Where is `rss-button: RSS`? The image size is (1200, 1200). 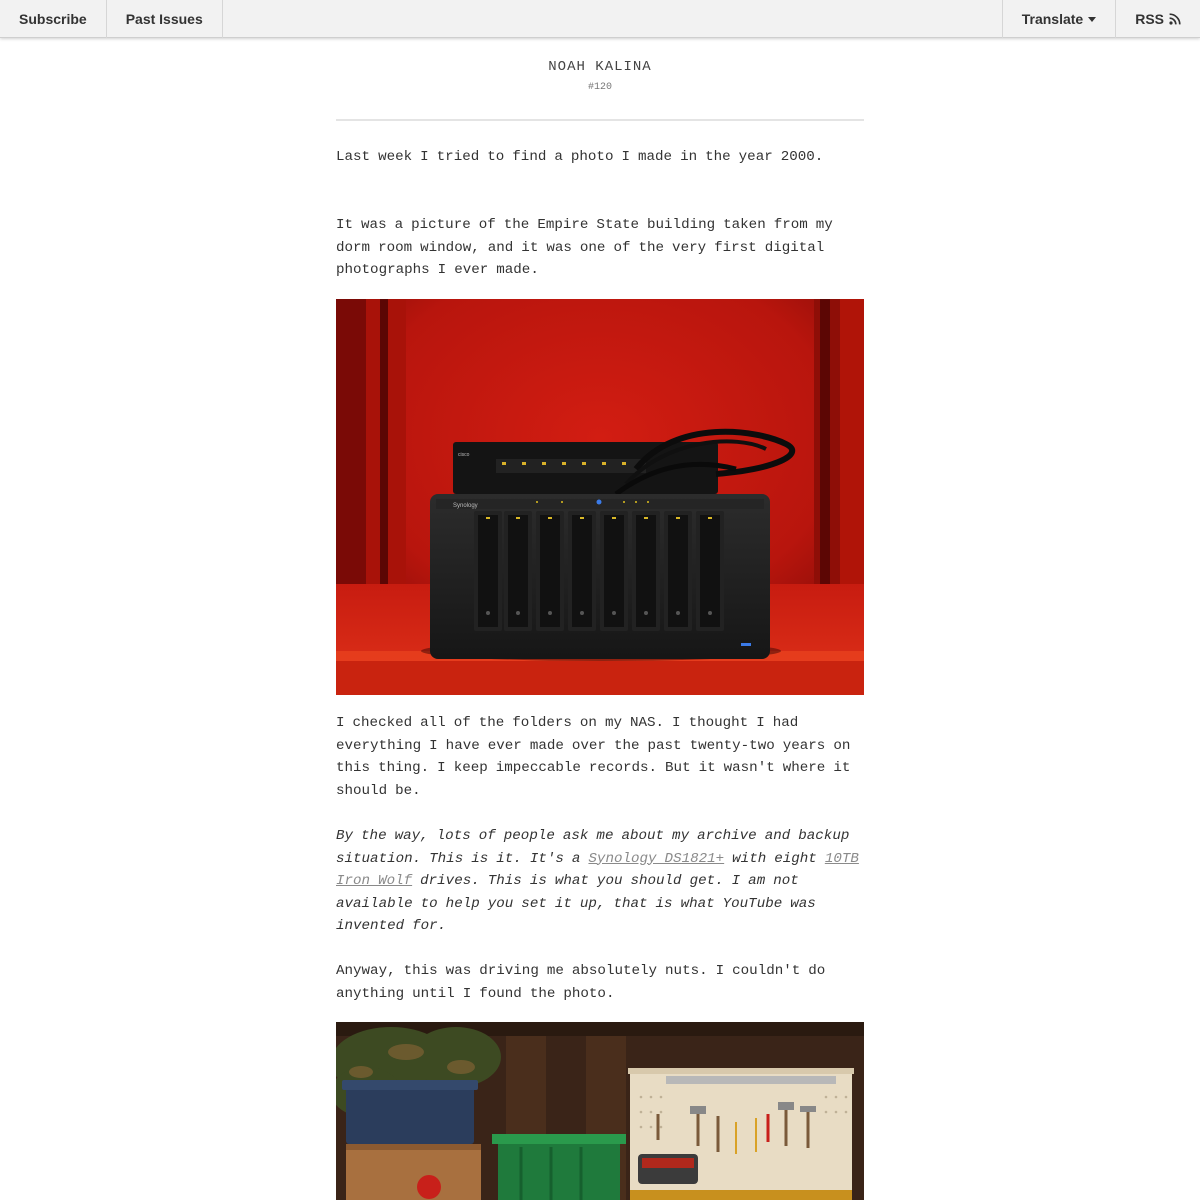
rss-button: RSS is located at coordinates (1157, 19).